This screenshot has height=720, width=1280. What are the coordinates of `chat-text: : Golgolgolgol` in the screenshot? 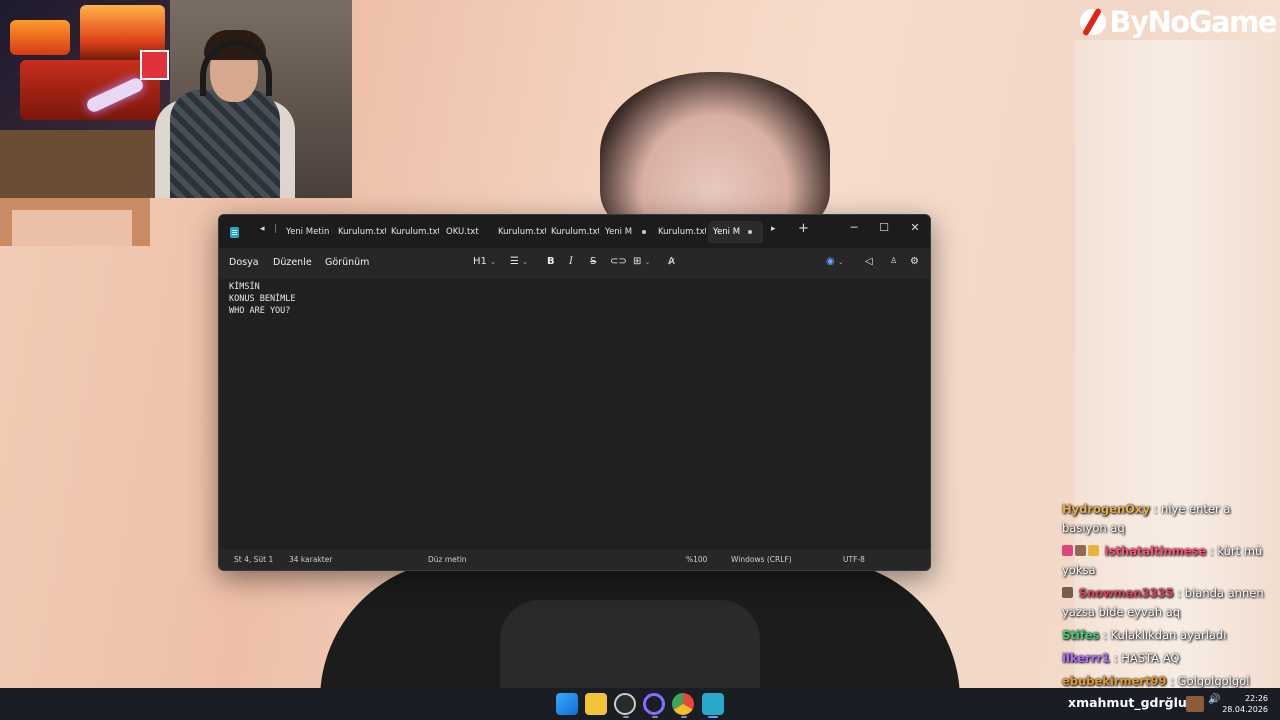 It's located at (1210, 681).